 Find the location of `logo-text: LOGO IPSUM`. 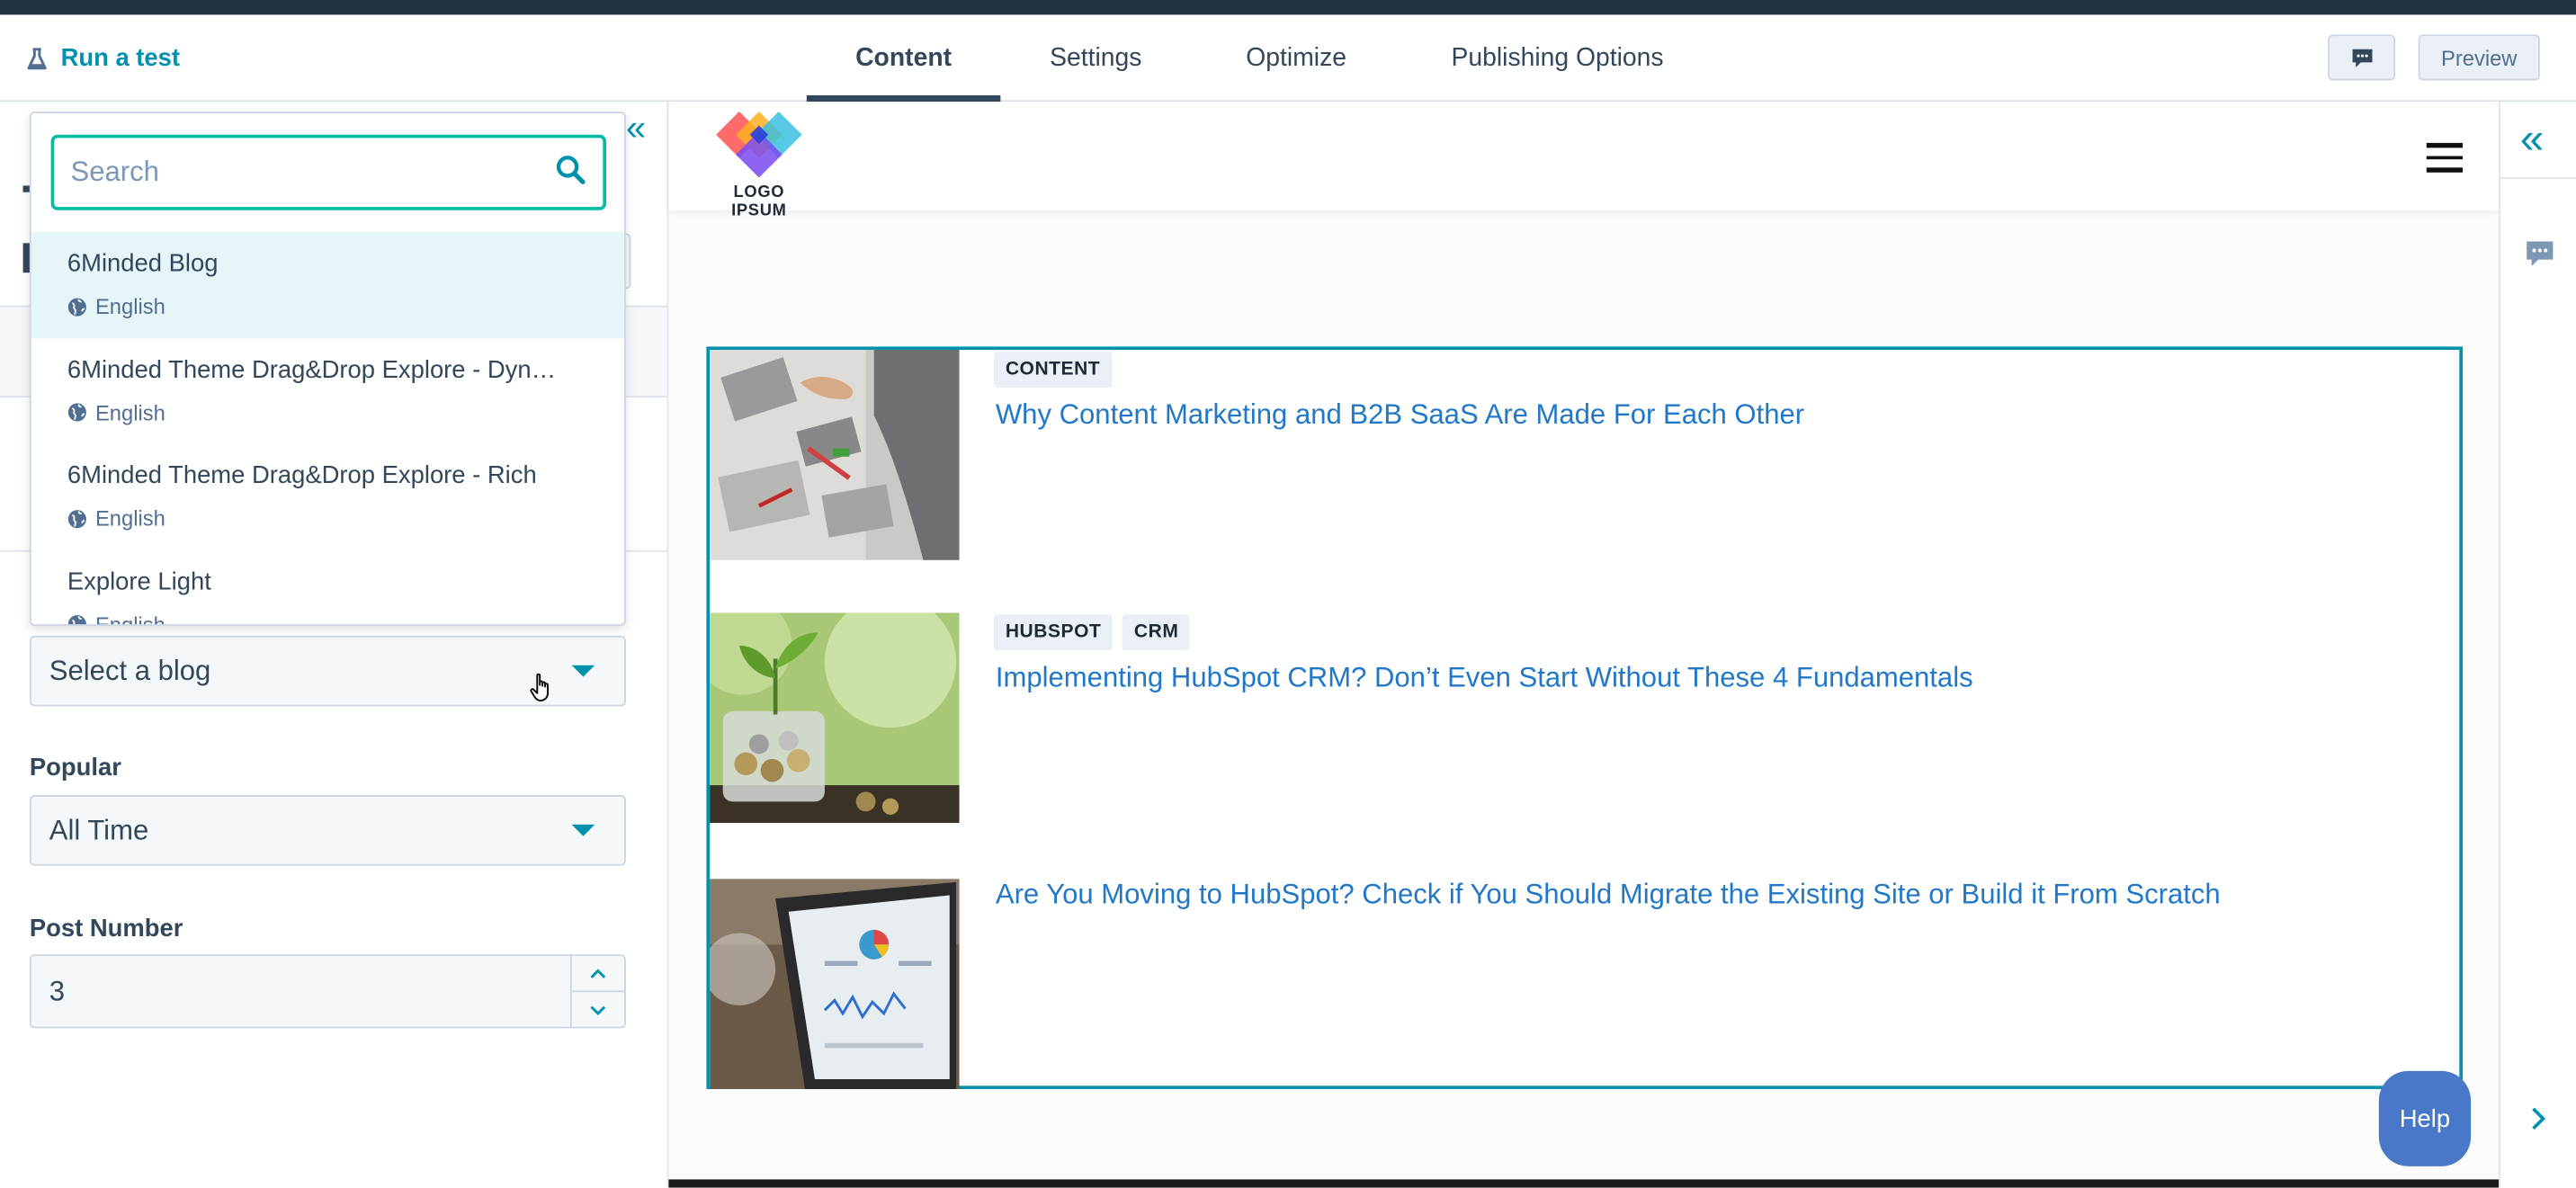

logo-text: LOGO IPSUM is located at coordinates (759, 202).